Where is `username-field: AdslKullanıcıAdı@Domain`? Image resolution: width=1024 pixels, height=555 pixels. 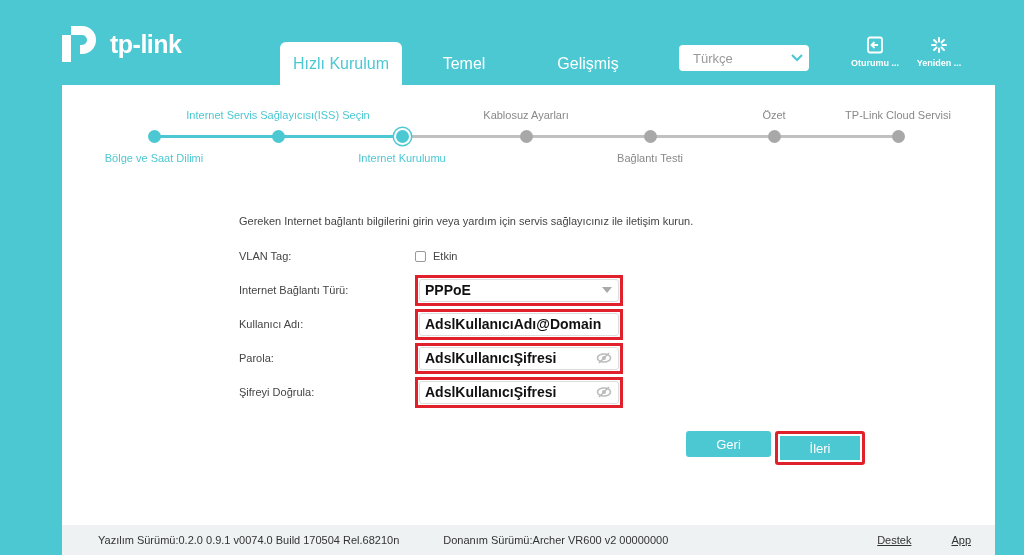 username-field: AdslKullanıcıAdı@Domain is located at coordinates (519, 324).